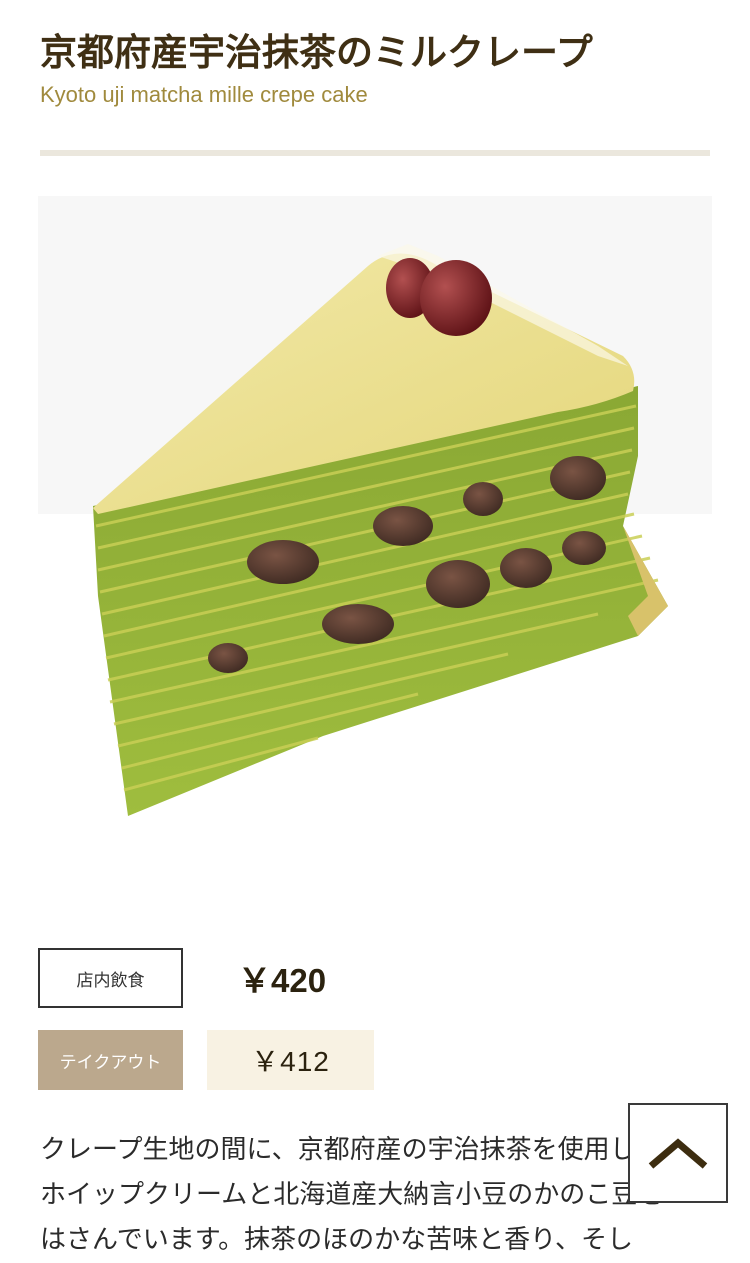 This screenshot has height=1263, width=750. What do you see at coordinates (352, 1195) in the screenshot?
I see `description-line: ホイップクリームと北海道産大納言小豆のかのこ豆を` at bounding box center [352, 1195].